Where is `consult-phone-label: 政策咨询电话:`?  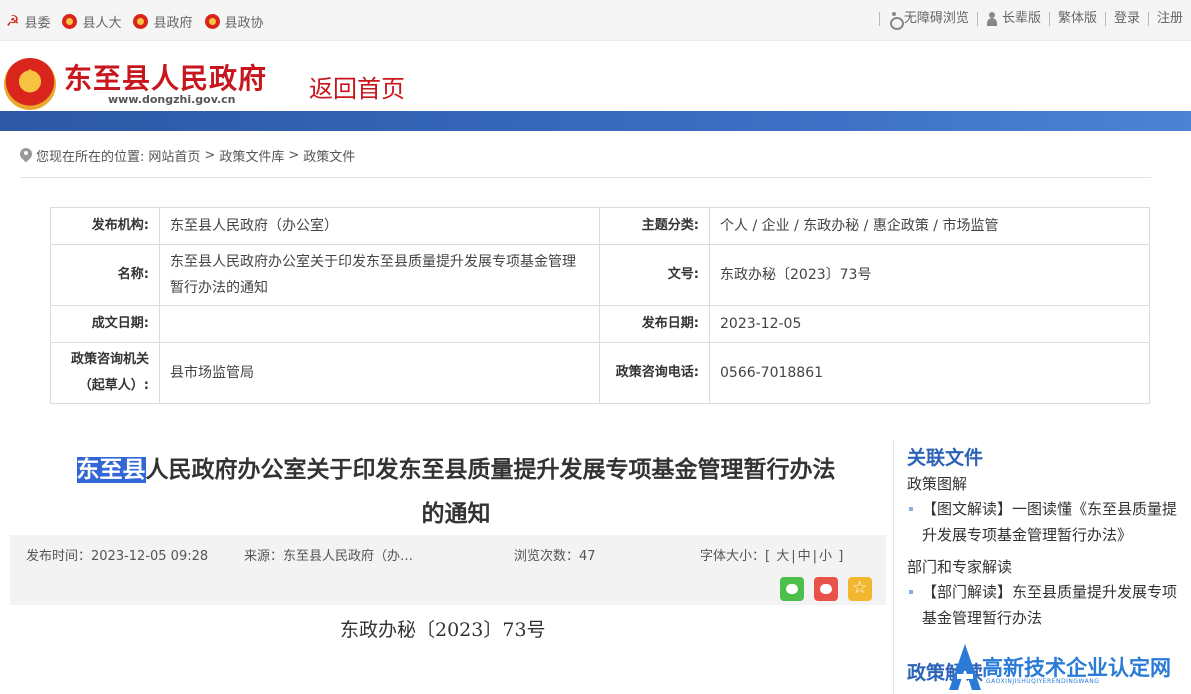
consult-phone-label: 政策咨询电话: is located at coordinates (654, 373).